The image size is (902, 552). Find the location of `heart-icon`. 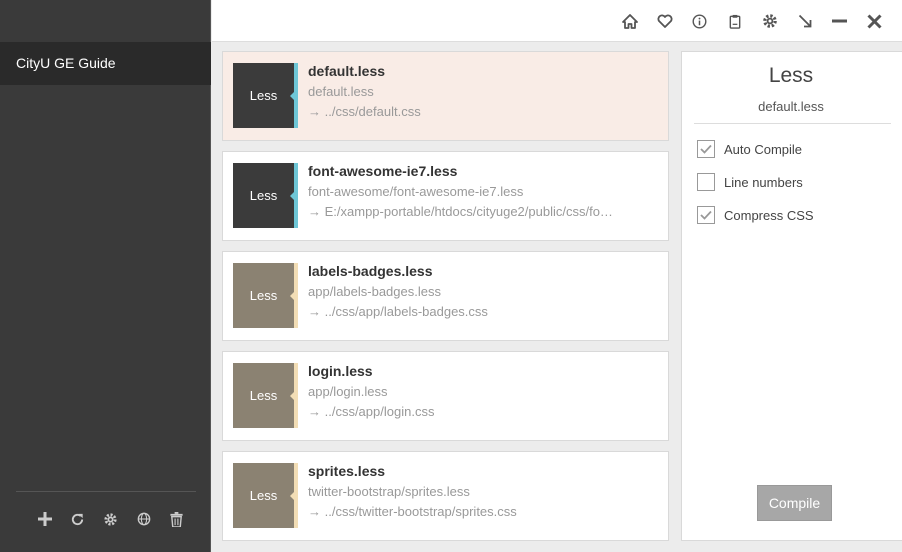

heart-icon is located at coordinates (664, 21).